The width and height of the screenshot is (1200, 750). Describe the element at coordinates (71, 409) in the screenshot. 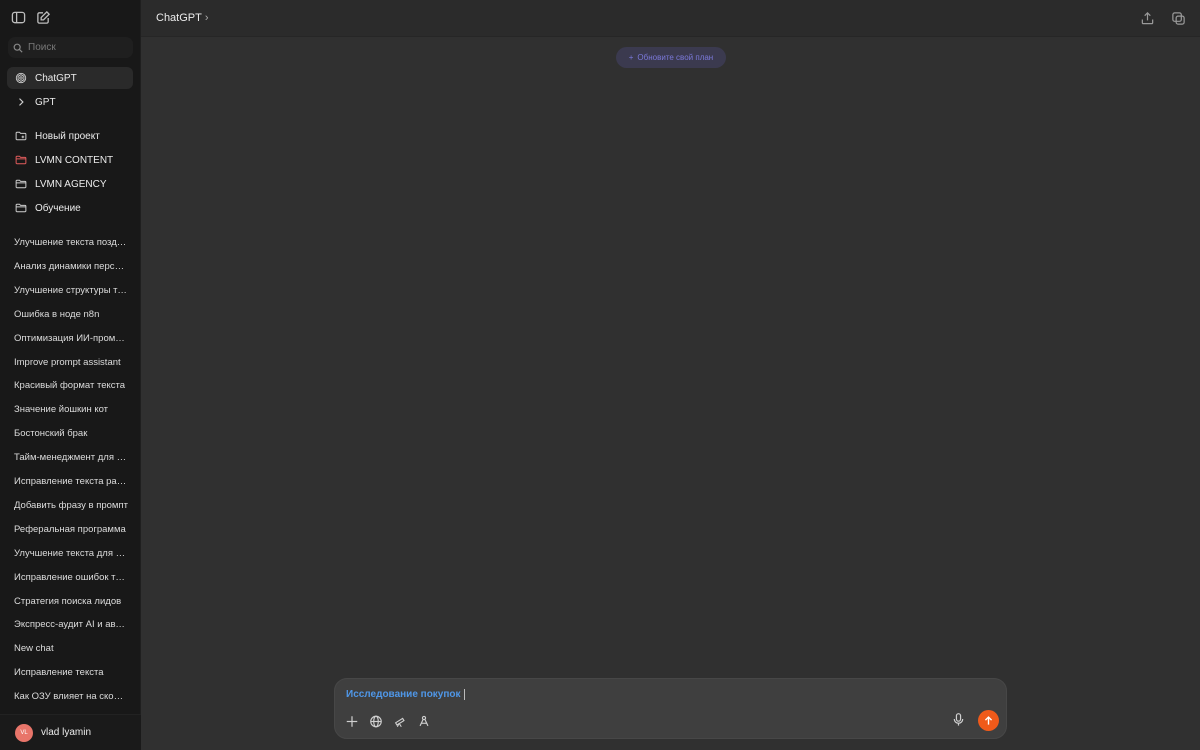

I see `chat-history-item: Значение йошкин кот` at that location.